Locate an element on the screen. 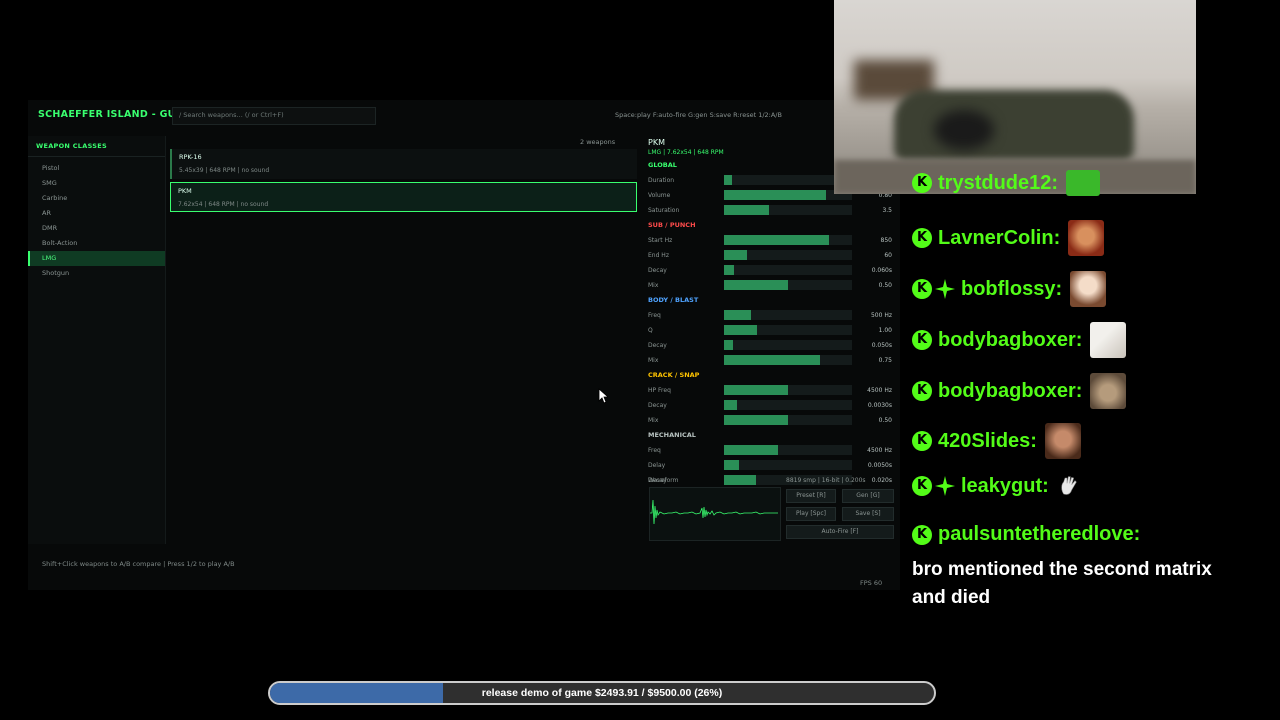 This screenshot has width=1280, height=720. param-row: Freq 4500 Hz is located at coordinates (774, 450).